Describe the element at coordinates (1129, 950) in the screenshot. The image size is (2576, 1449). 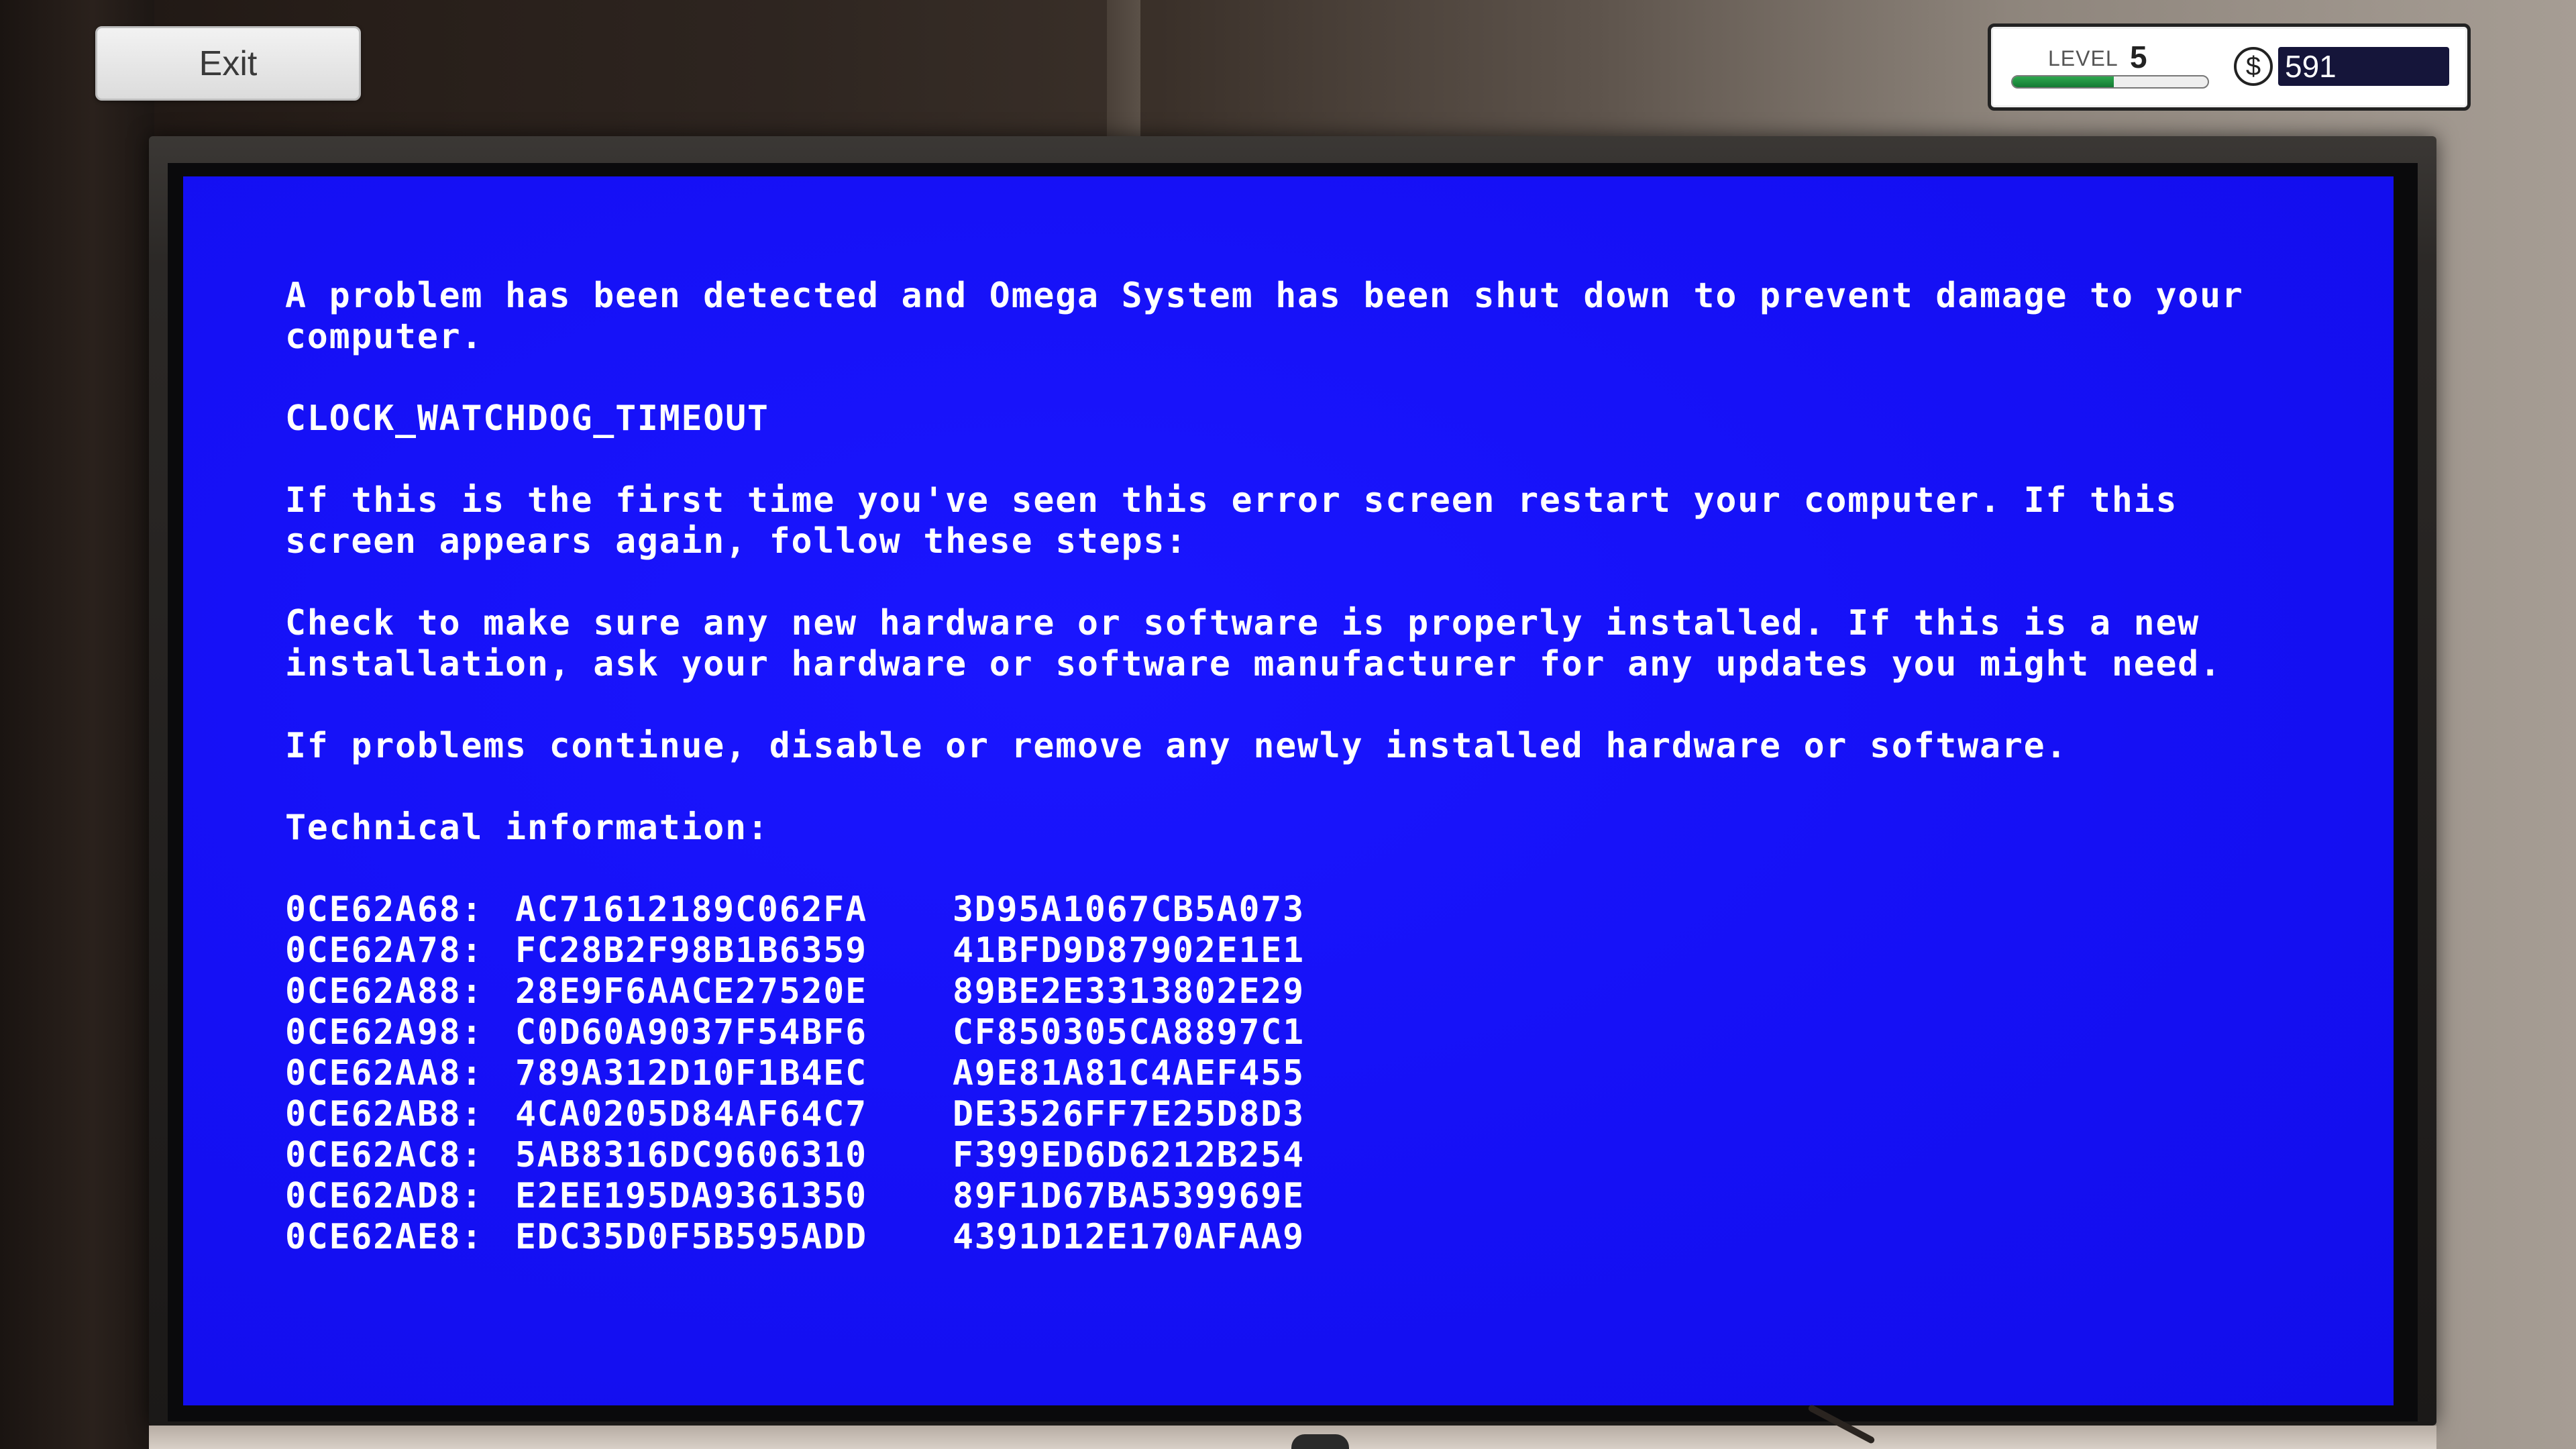
I see `dump-value-2: 41BFD9D87902E1E1` at that location.